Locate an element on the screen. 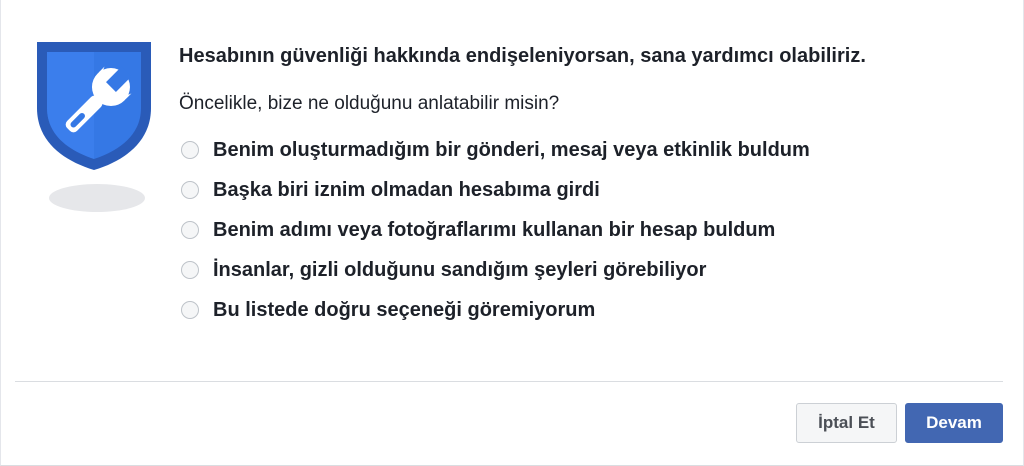  continue-button: Devam is located at coordinates (954, 423).